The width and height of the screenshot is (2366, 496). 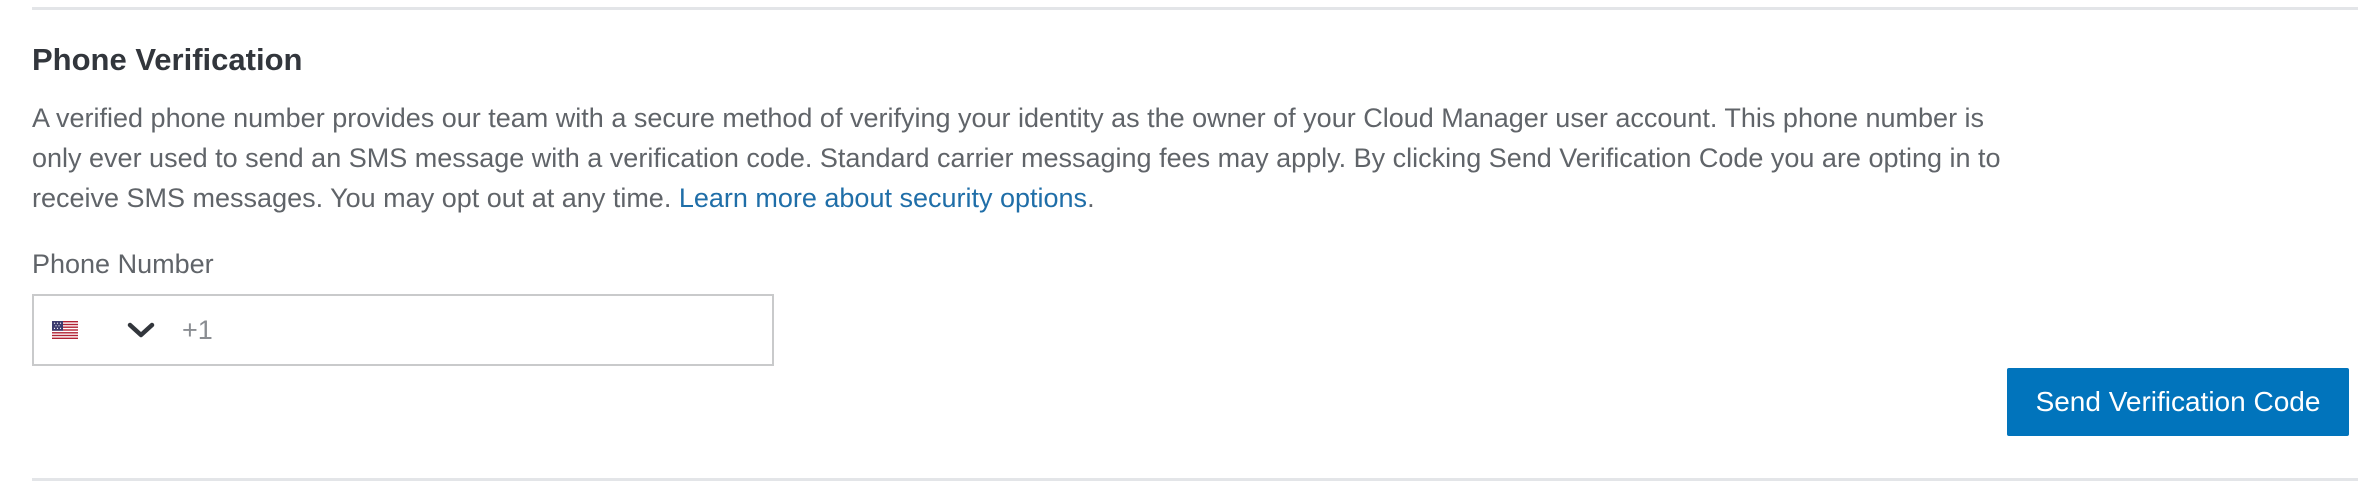 What do you see at coordinates (65, 330) in the screenshot?
I see `us-flag-icon` at bounding box center [65, 330].